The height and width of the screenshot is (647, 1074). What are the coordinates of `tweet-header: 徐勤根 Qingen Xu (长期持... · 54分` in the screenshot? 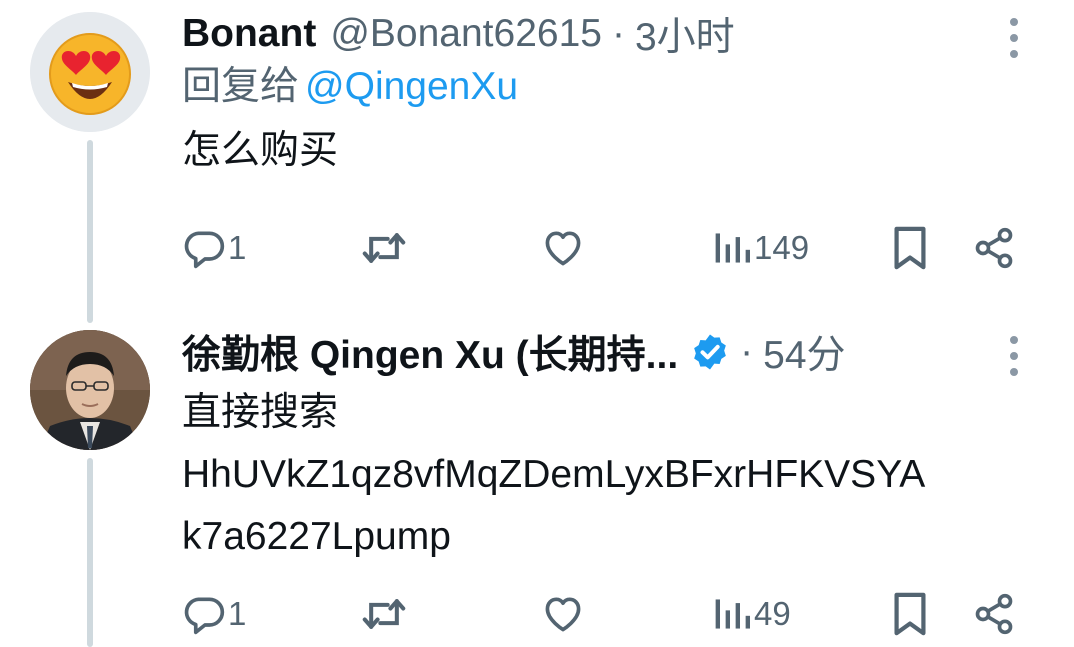 It's located at (628, 352).